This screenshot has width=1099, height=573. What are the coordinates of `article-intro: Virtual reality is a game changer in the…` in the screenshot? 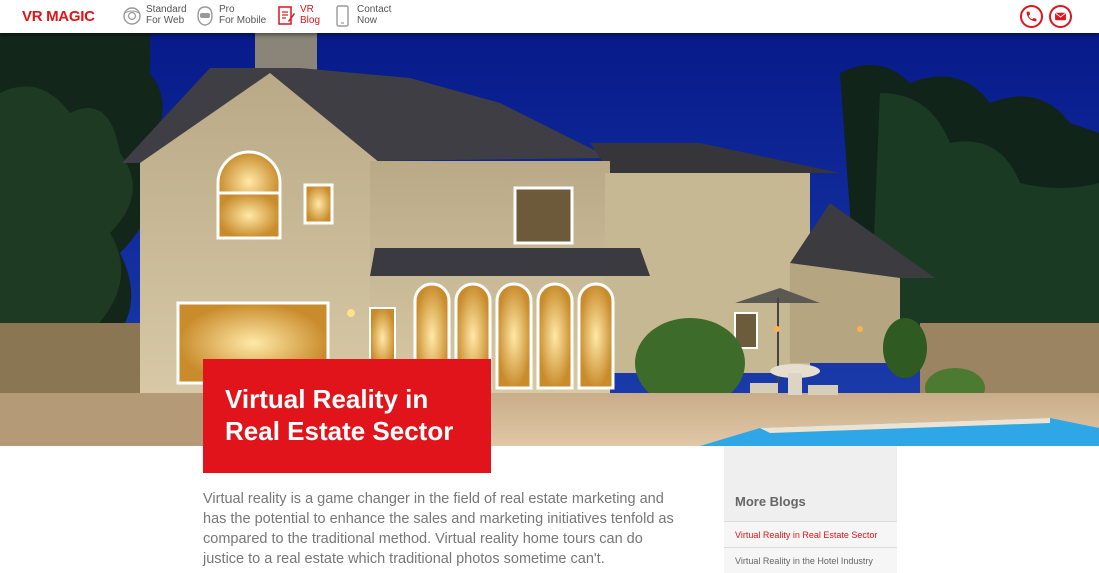 It's located at (438, 529).